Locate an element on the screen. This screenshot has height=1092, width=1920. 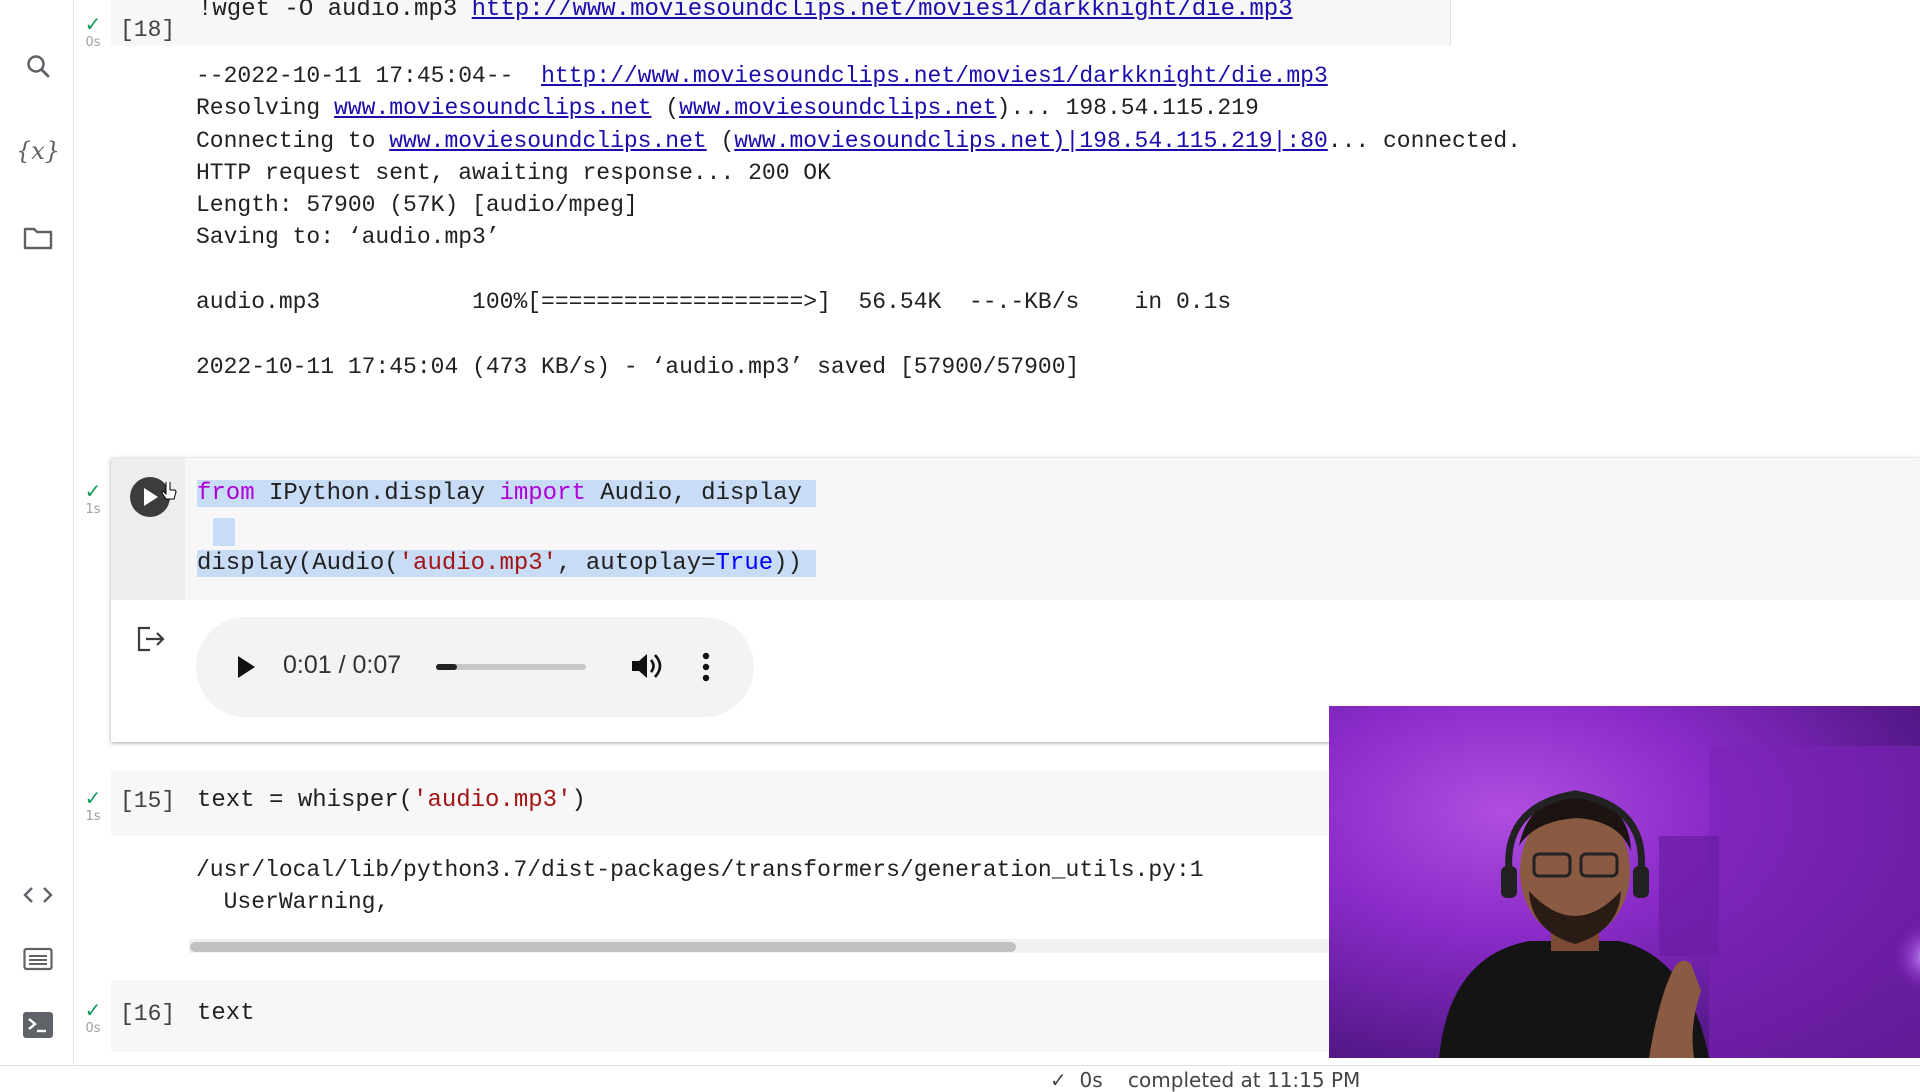
variables-icon: {x} is located at coordinates (38, 151).